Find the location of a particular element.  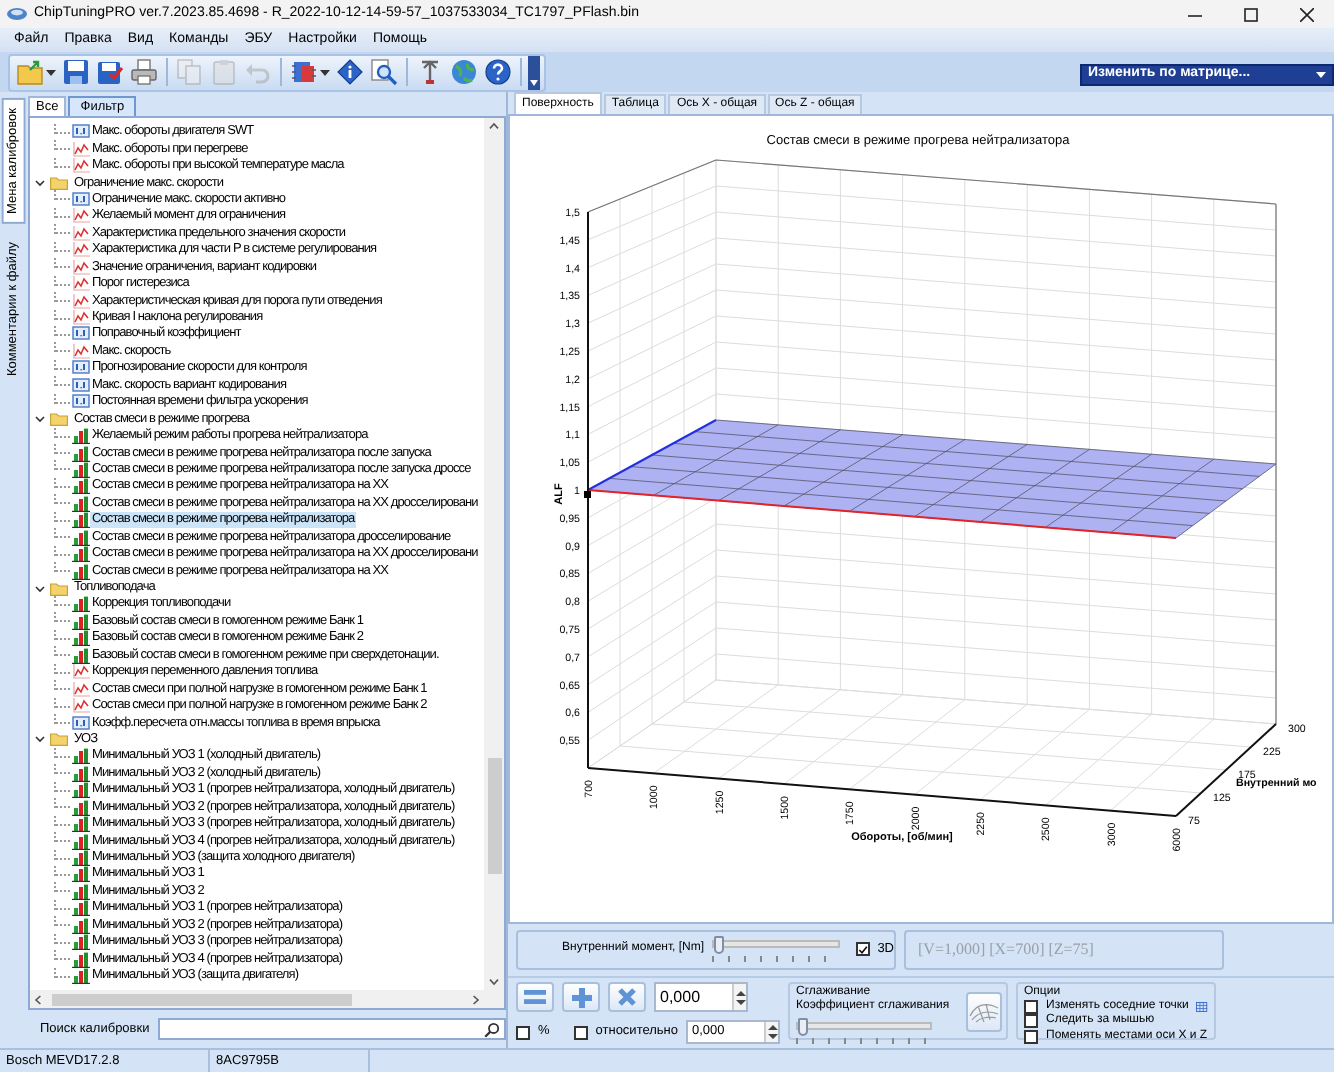

help-icon is located at coordinates (498, 72).